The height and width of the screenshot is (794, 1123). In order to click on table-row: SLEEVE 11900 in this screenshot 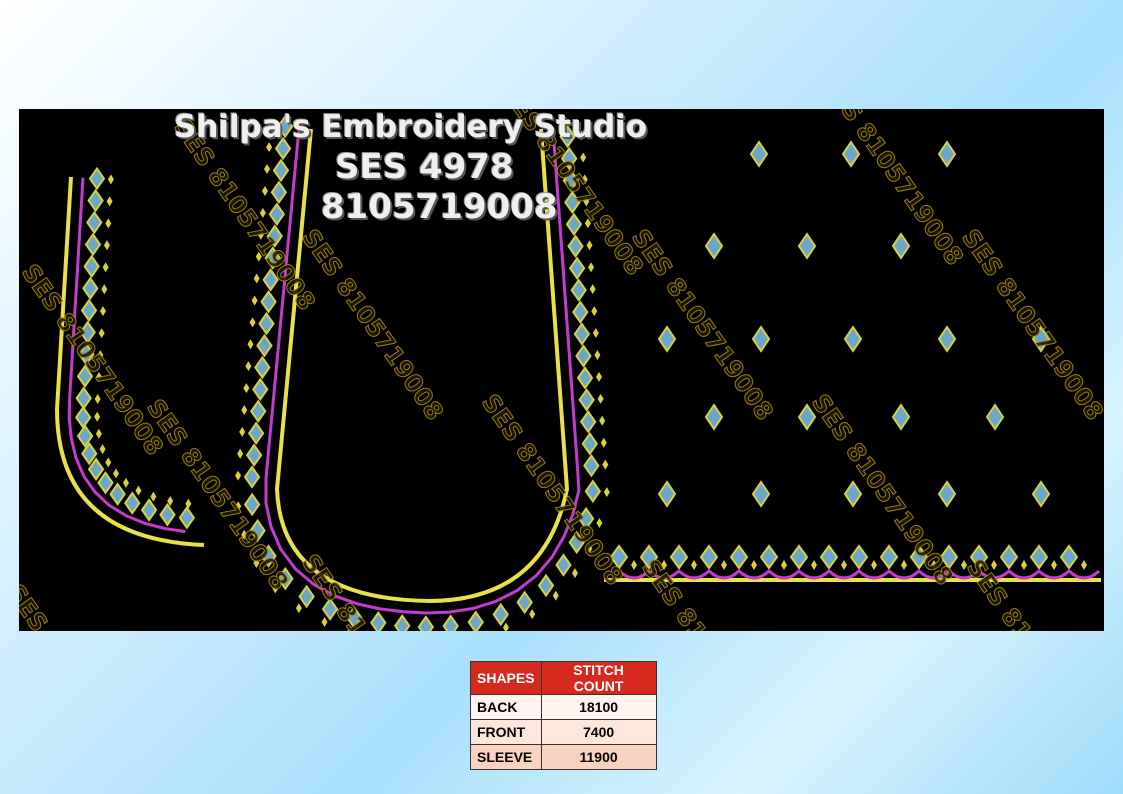, I will do `click(563, 757)`.